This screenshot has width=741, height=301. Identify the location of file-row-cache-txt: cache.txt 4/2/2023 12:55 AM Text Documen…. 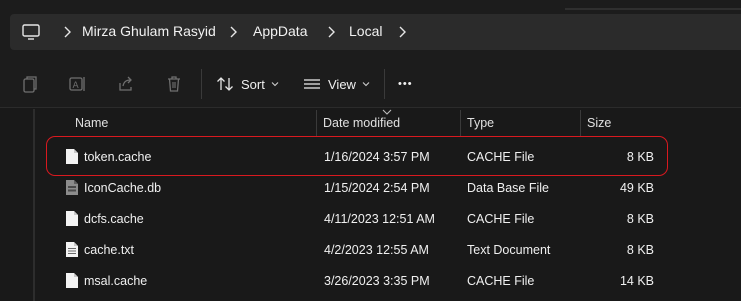
(360, 250).